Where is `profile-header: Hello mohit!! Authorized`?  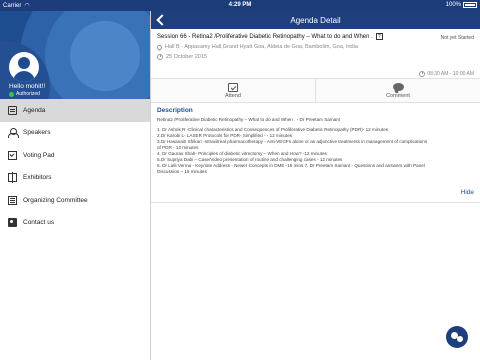
profile-header: Hello mohit!! Authorized is located at coordinates (75, 55).